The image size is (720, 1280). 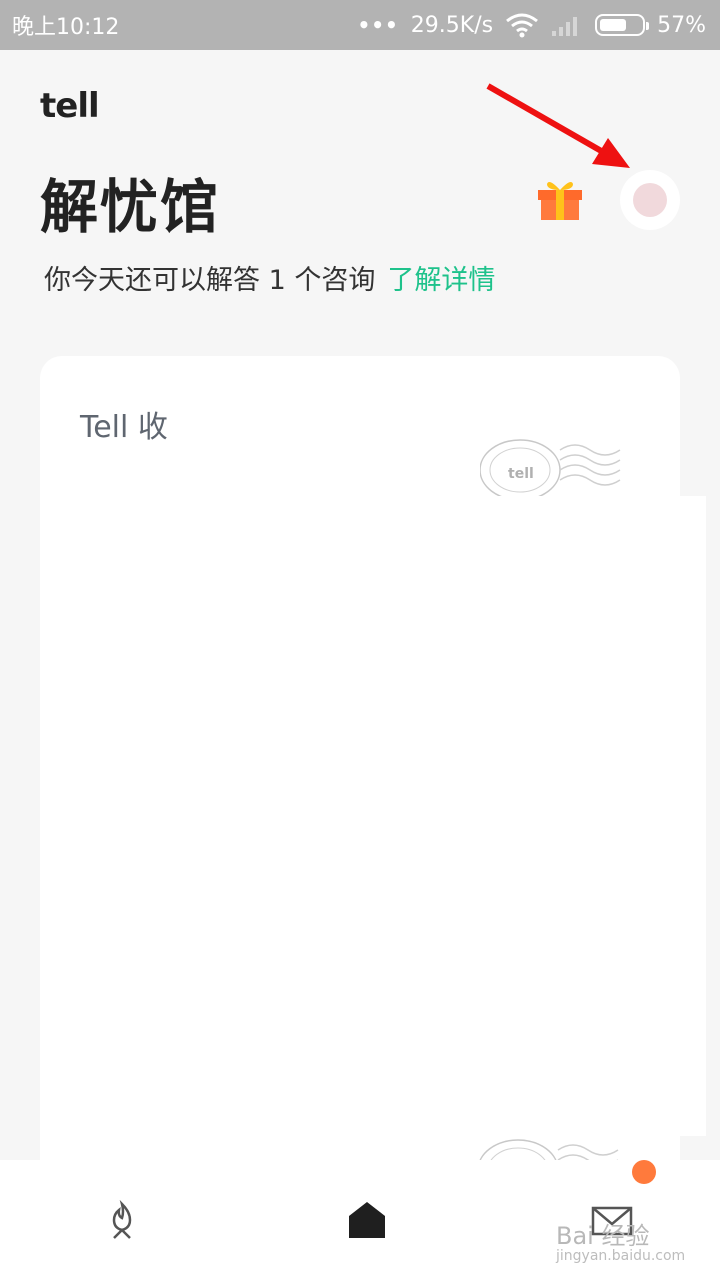 I want to click on home-icon, so click(x=367, y=1220).